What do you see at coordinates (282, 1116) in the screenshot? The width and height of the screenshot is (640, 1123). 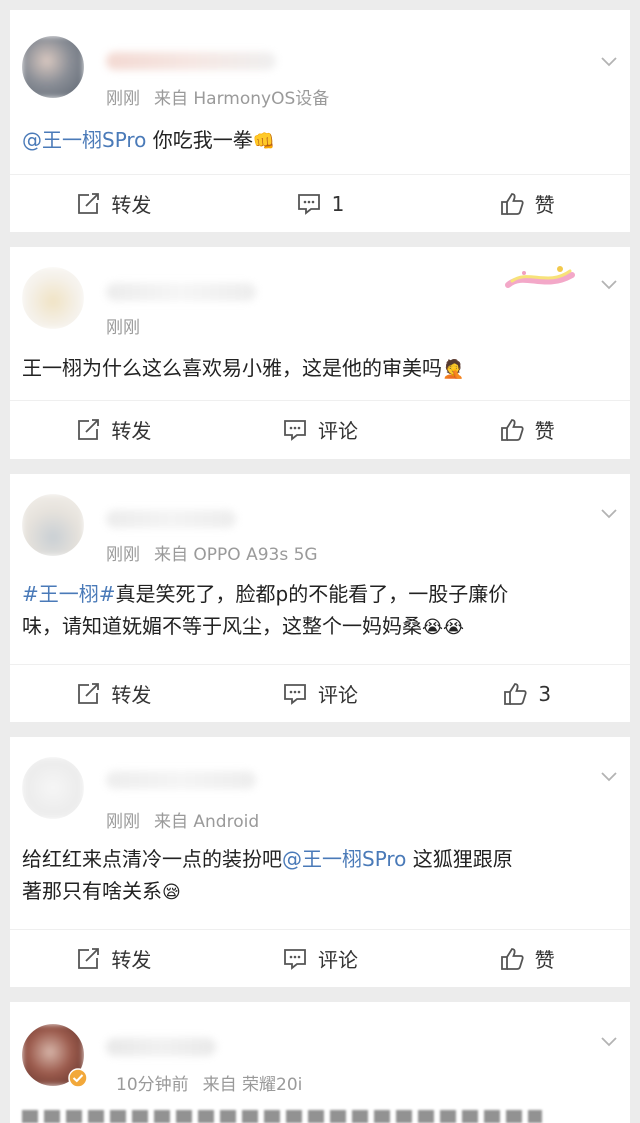 I see `post-text-clipped` at bounding box center [282, 1116].